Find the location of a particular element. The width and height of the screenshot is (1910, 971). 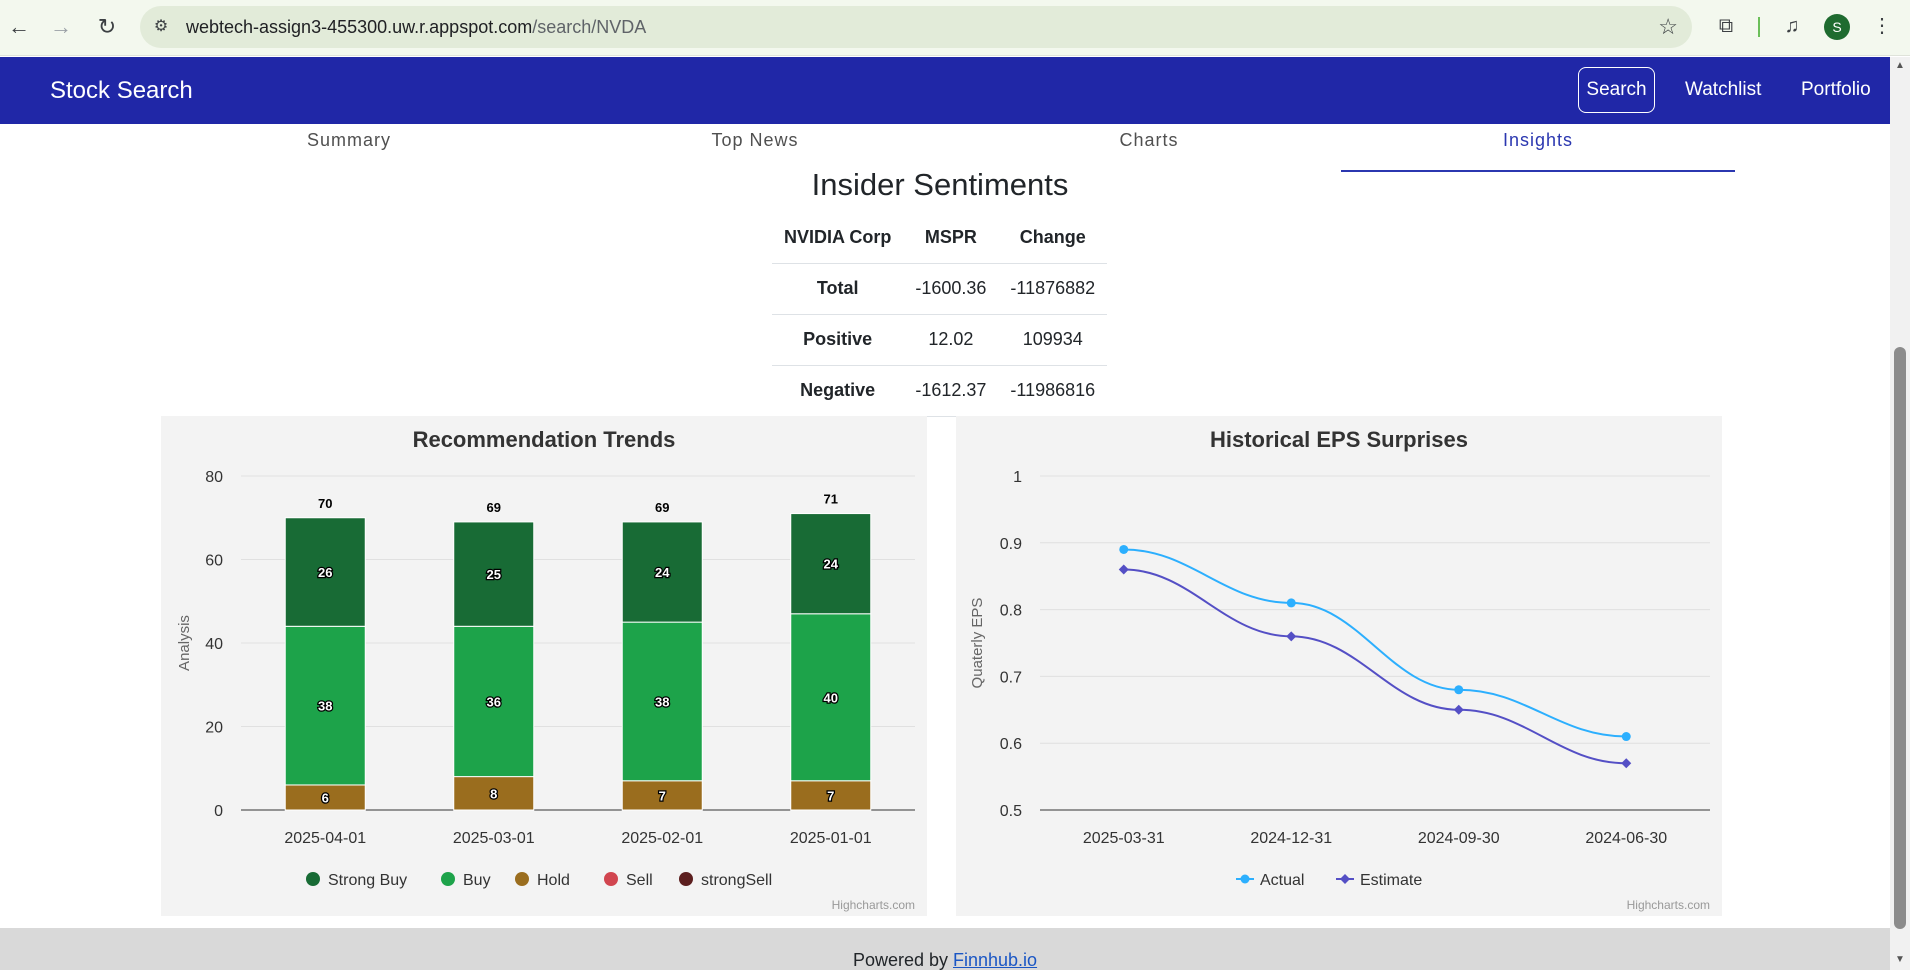

data-label: 25 is located at coordinates (494, 574).